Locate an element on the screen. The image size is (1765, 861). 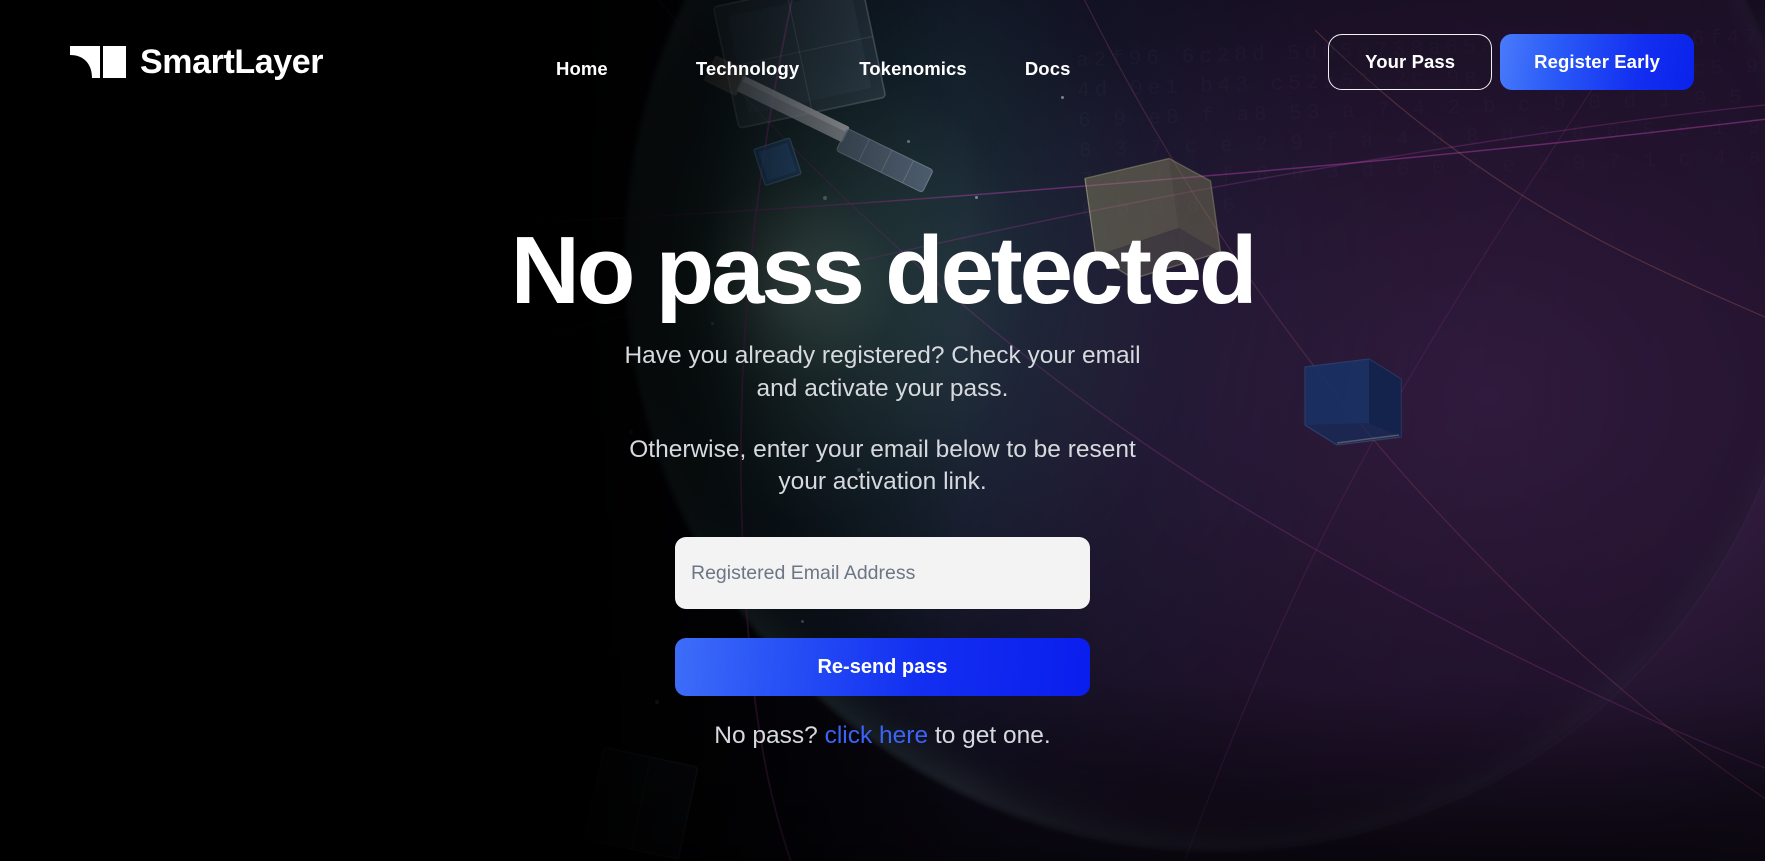
no-pass-prefix: No pass? is located at coordinates (769, 736).